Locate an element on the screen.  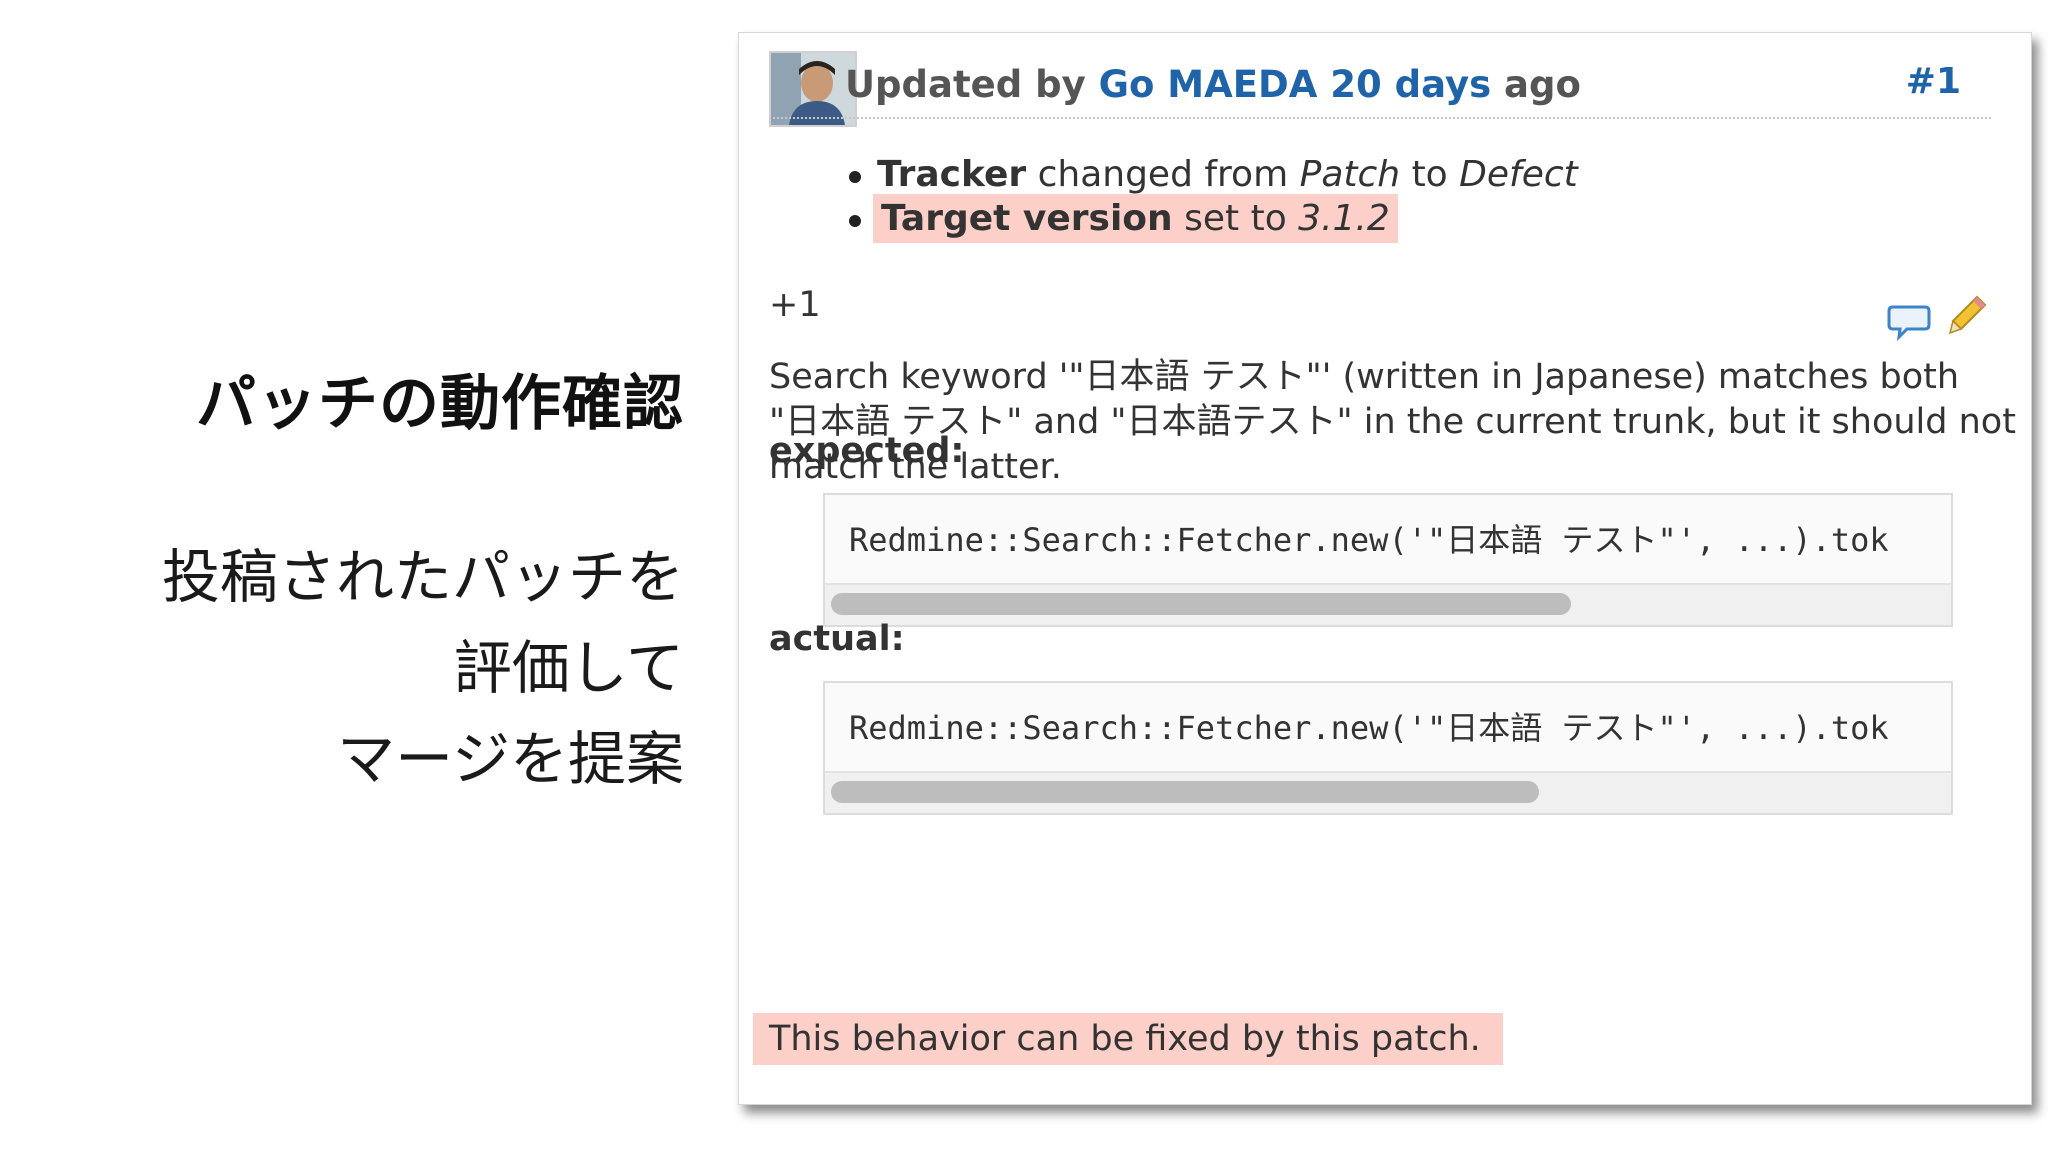
slide-body: 投稿されたパッチを 評価して マージを提案 is located at coordinates (423, 668).